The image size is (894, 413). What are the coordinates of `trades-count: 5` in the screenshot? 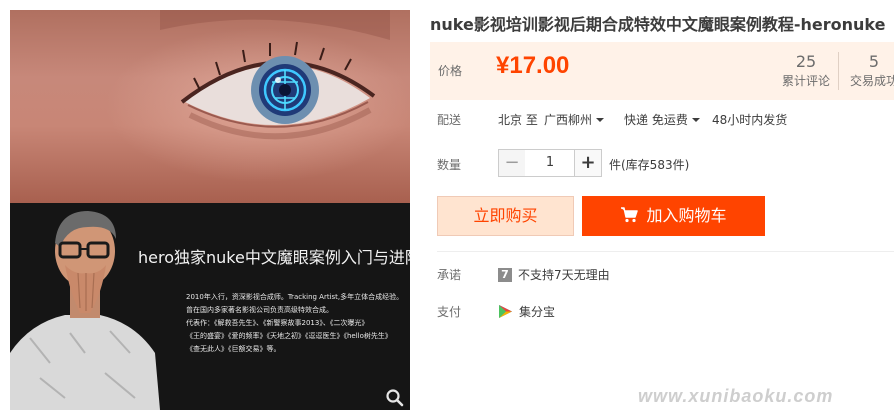 It's located at (874, 61).